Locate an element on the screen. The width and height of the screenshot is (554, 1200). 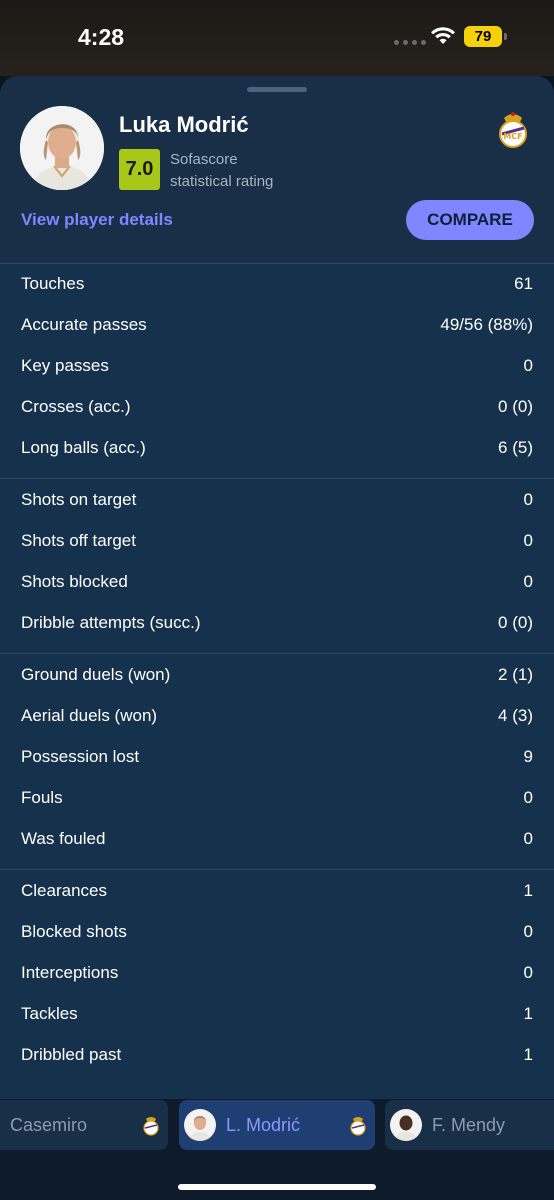
sheet-grabber is located at coordinates (277, 89).